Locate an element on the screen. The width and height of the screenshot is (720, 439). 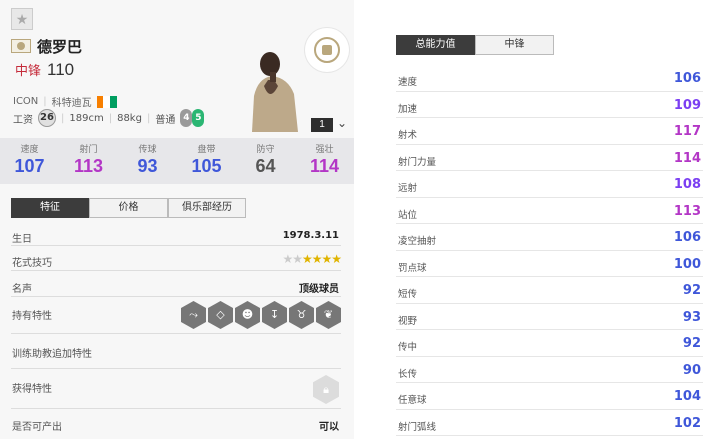
card-meta-row: ICON | 科特迪瓦 is located at coordinates (65, 101).